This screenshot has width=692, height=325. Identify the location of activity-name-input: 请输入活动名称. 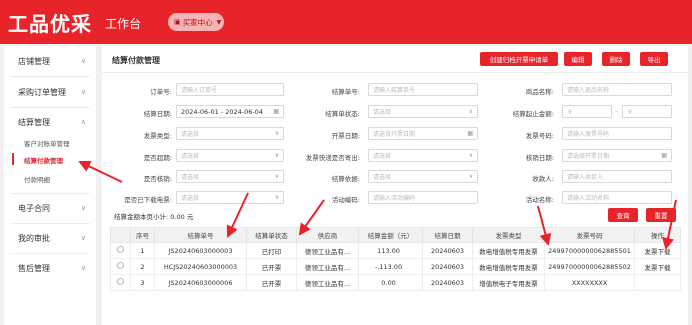
(617, 197).